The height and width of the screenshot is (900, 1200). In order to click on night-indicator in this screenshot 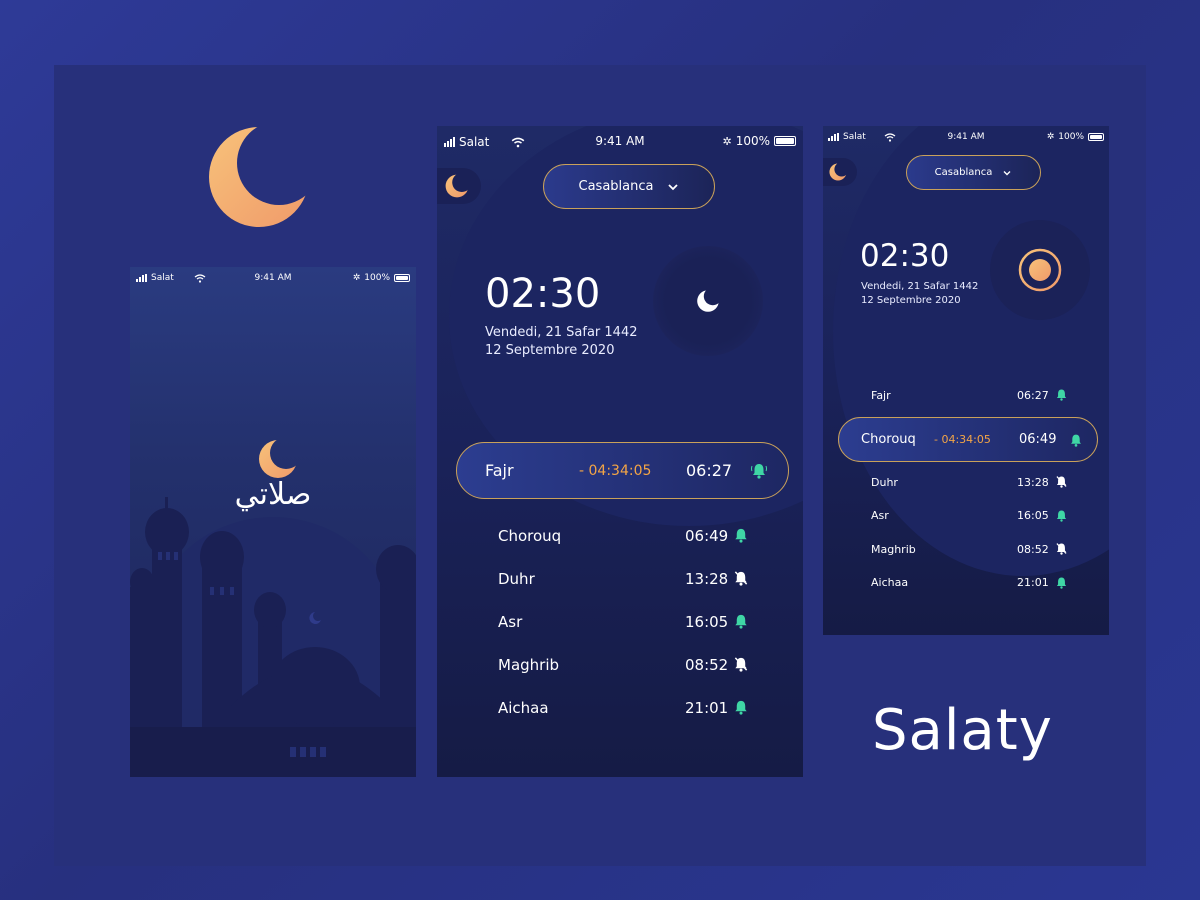, I will do `click(708, 301)`.